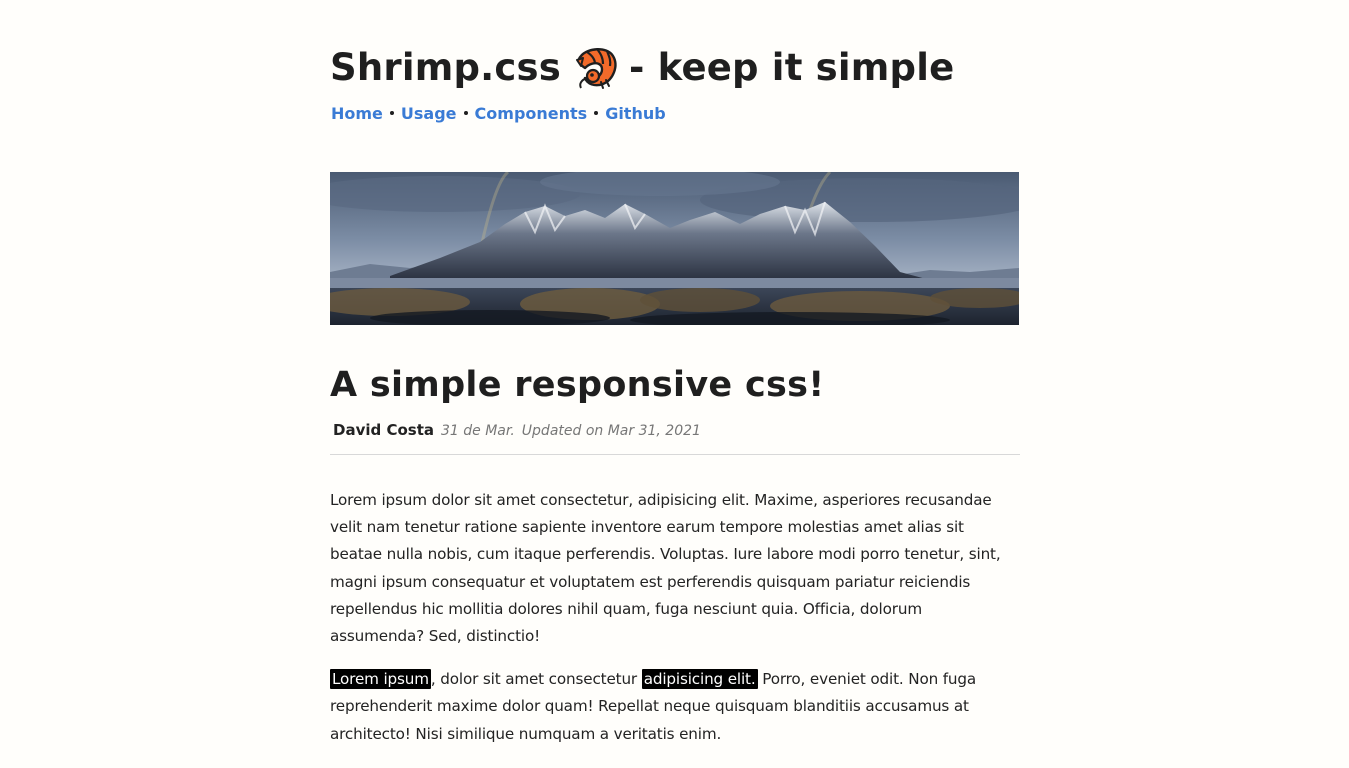  I want to click on main-nav: Home Usage Components Github, so click(675, 113).